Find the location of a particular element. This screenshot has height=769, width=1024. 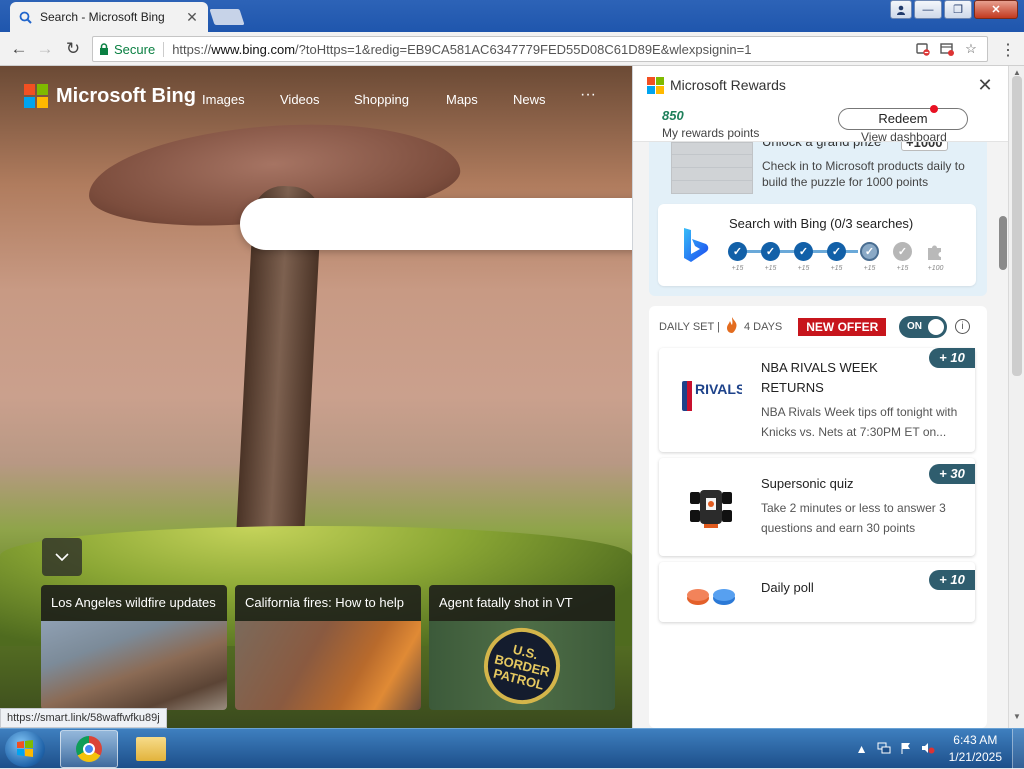

taskbar-clock: 6:43 AM 1/21/2025 is located at coordinates (975, 749).